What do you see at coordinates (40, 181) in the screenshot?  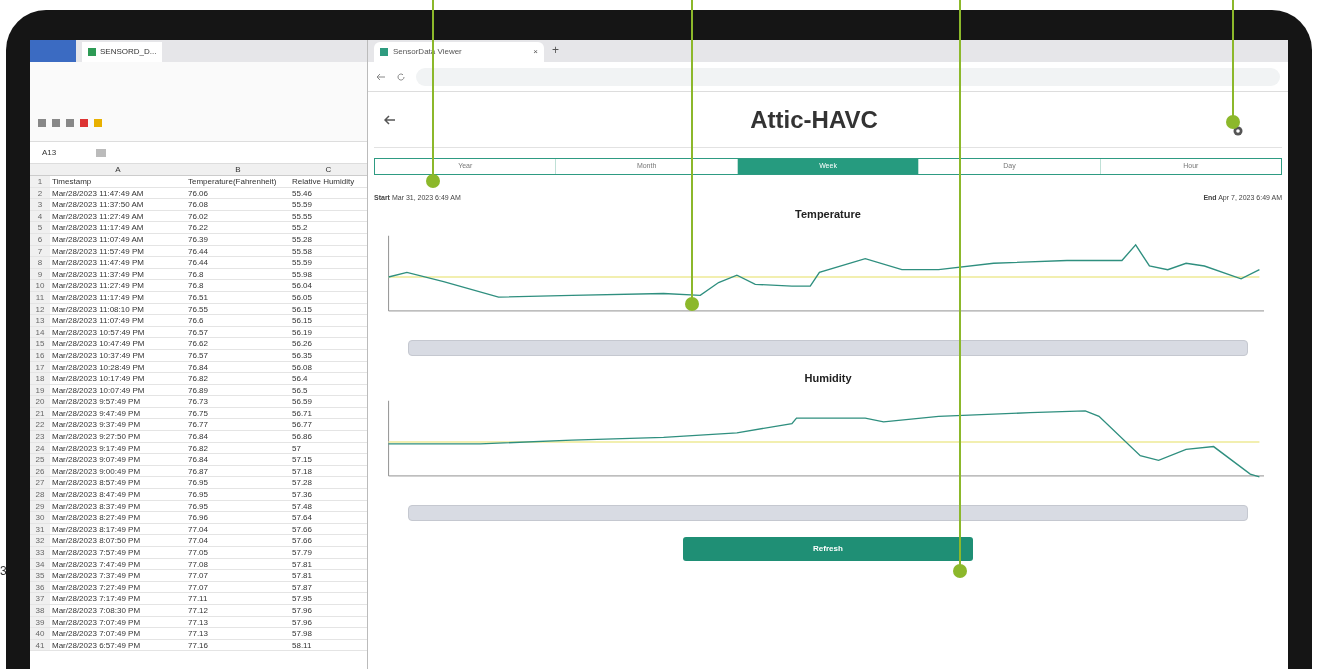 I see `row-number: 1` at bounding box center [40, 181].